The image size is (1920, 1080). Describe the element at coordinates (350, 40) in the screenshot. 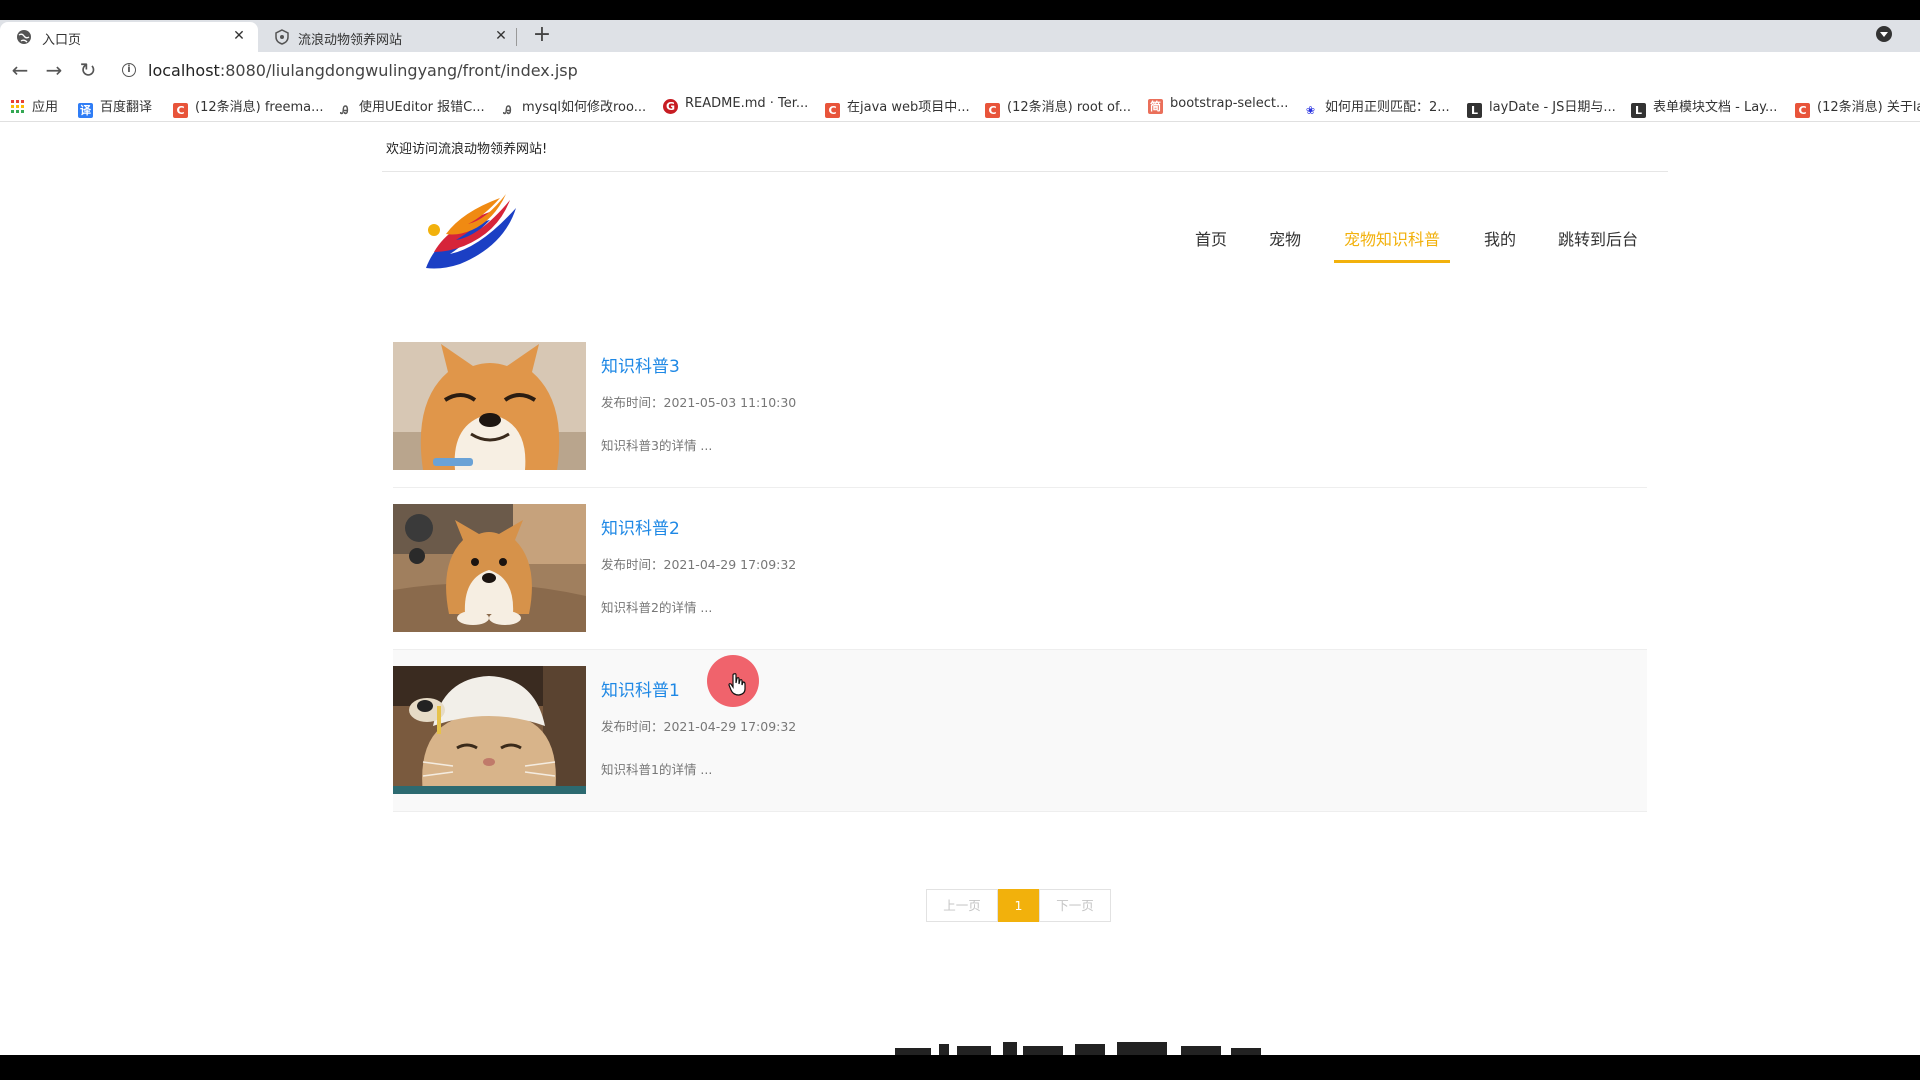

I see `tab-title: 流浪动物领养网站` at that location.